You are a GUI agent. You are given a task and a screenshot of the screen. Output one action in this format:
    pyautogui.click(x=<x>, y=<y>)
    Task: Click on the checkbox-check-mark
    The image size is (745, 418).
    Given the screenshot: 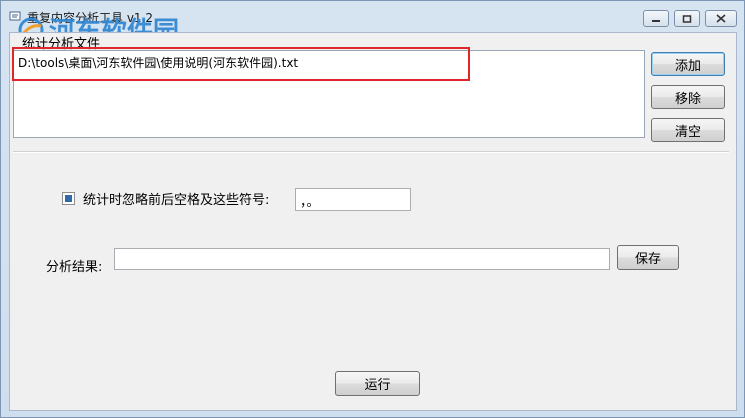 What is the action you would take?
    pyautogui.click(x=68, y=198)
    